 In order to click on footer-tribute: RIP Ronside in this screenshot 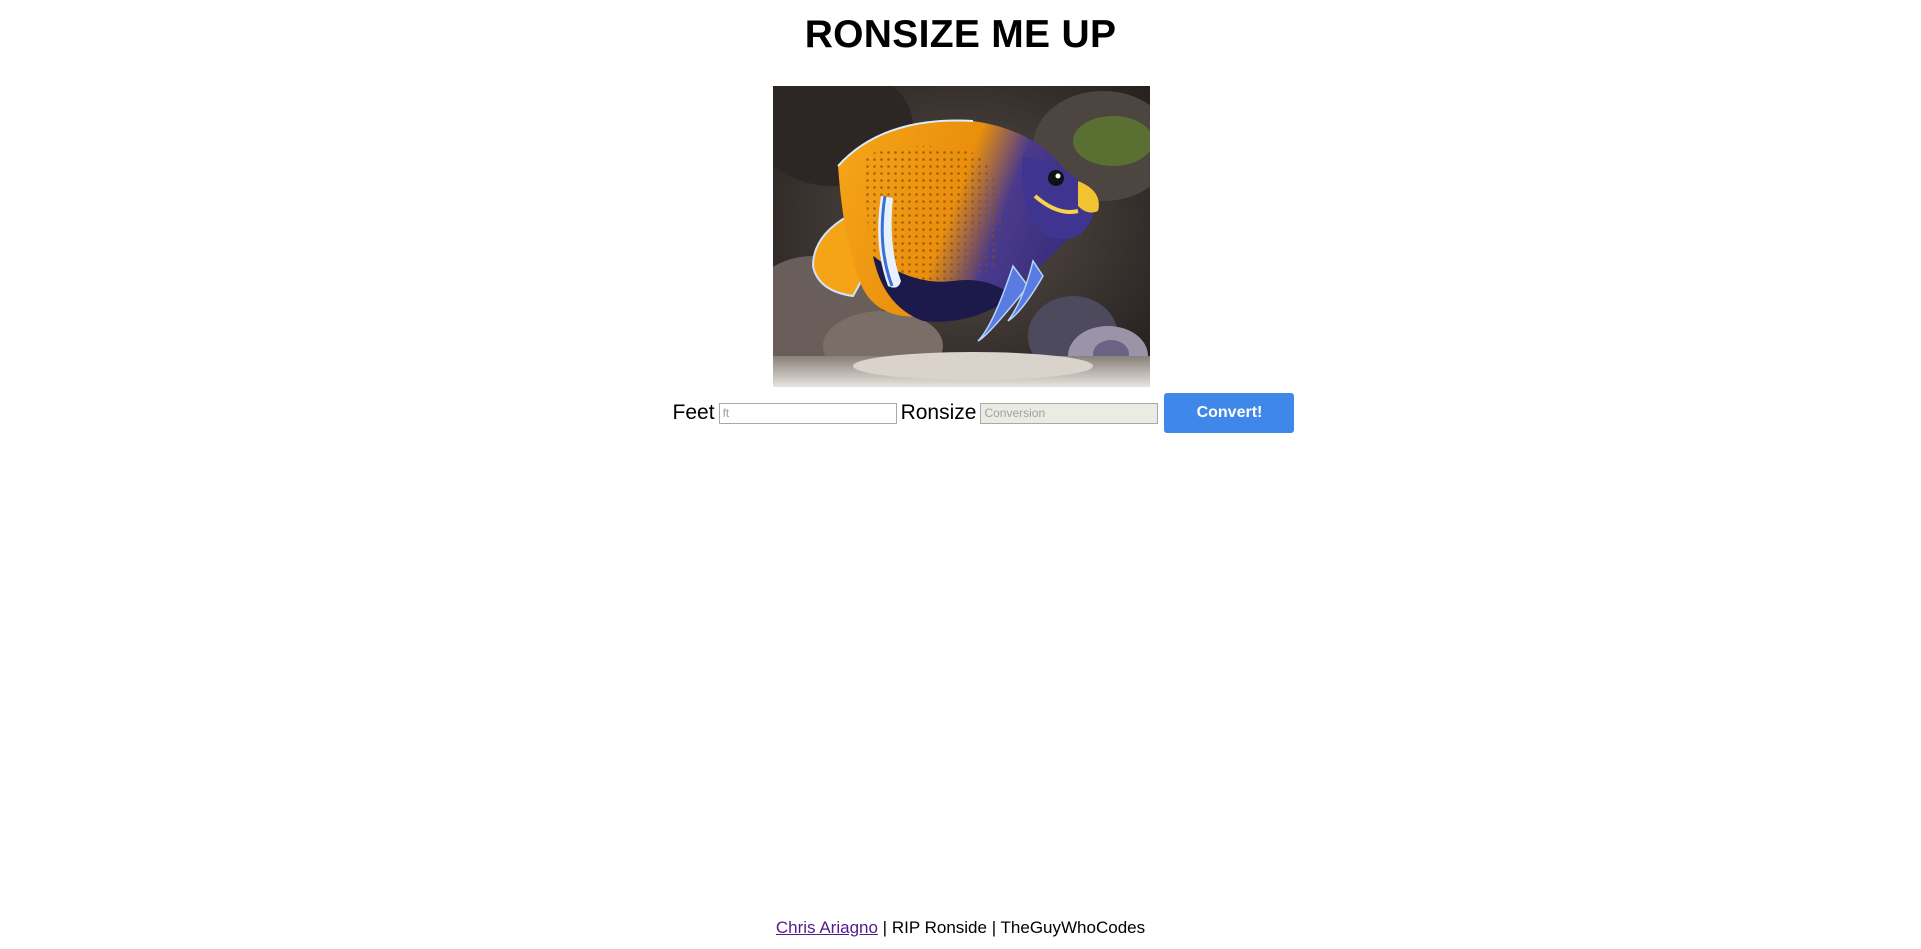, I will do `click(939, 927)`.